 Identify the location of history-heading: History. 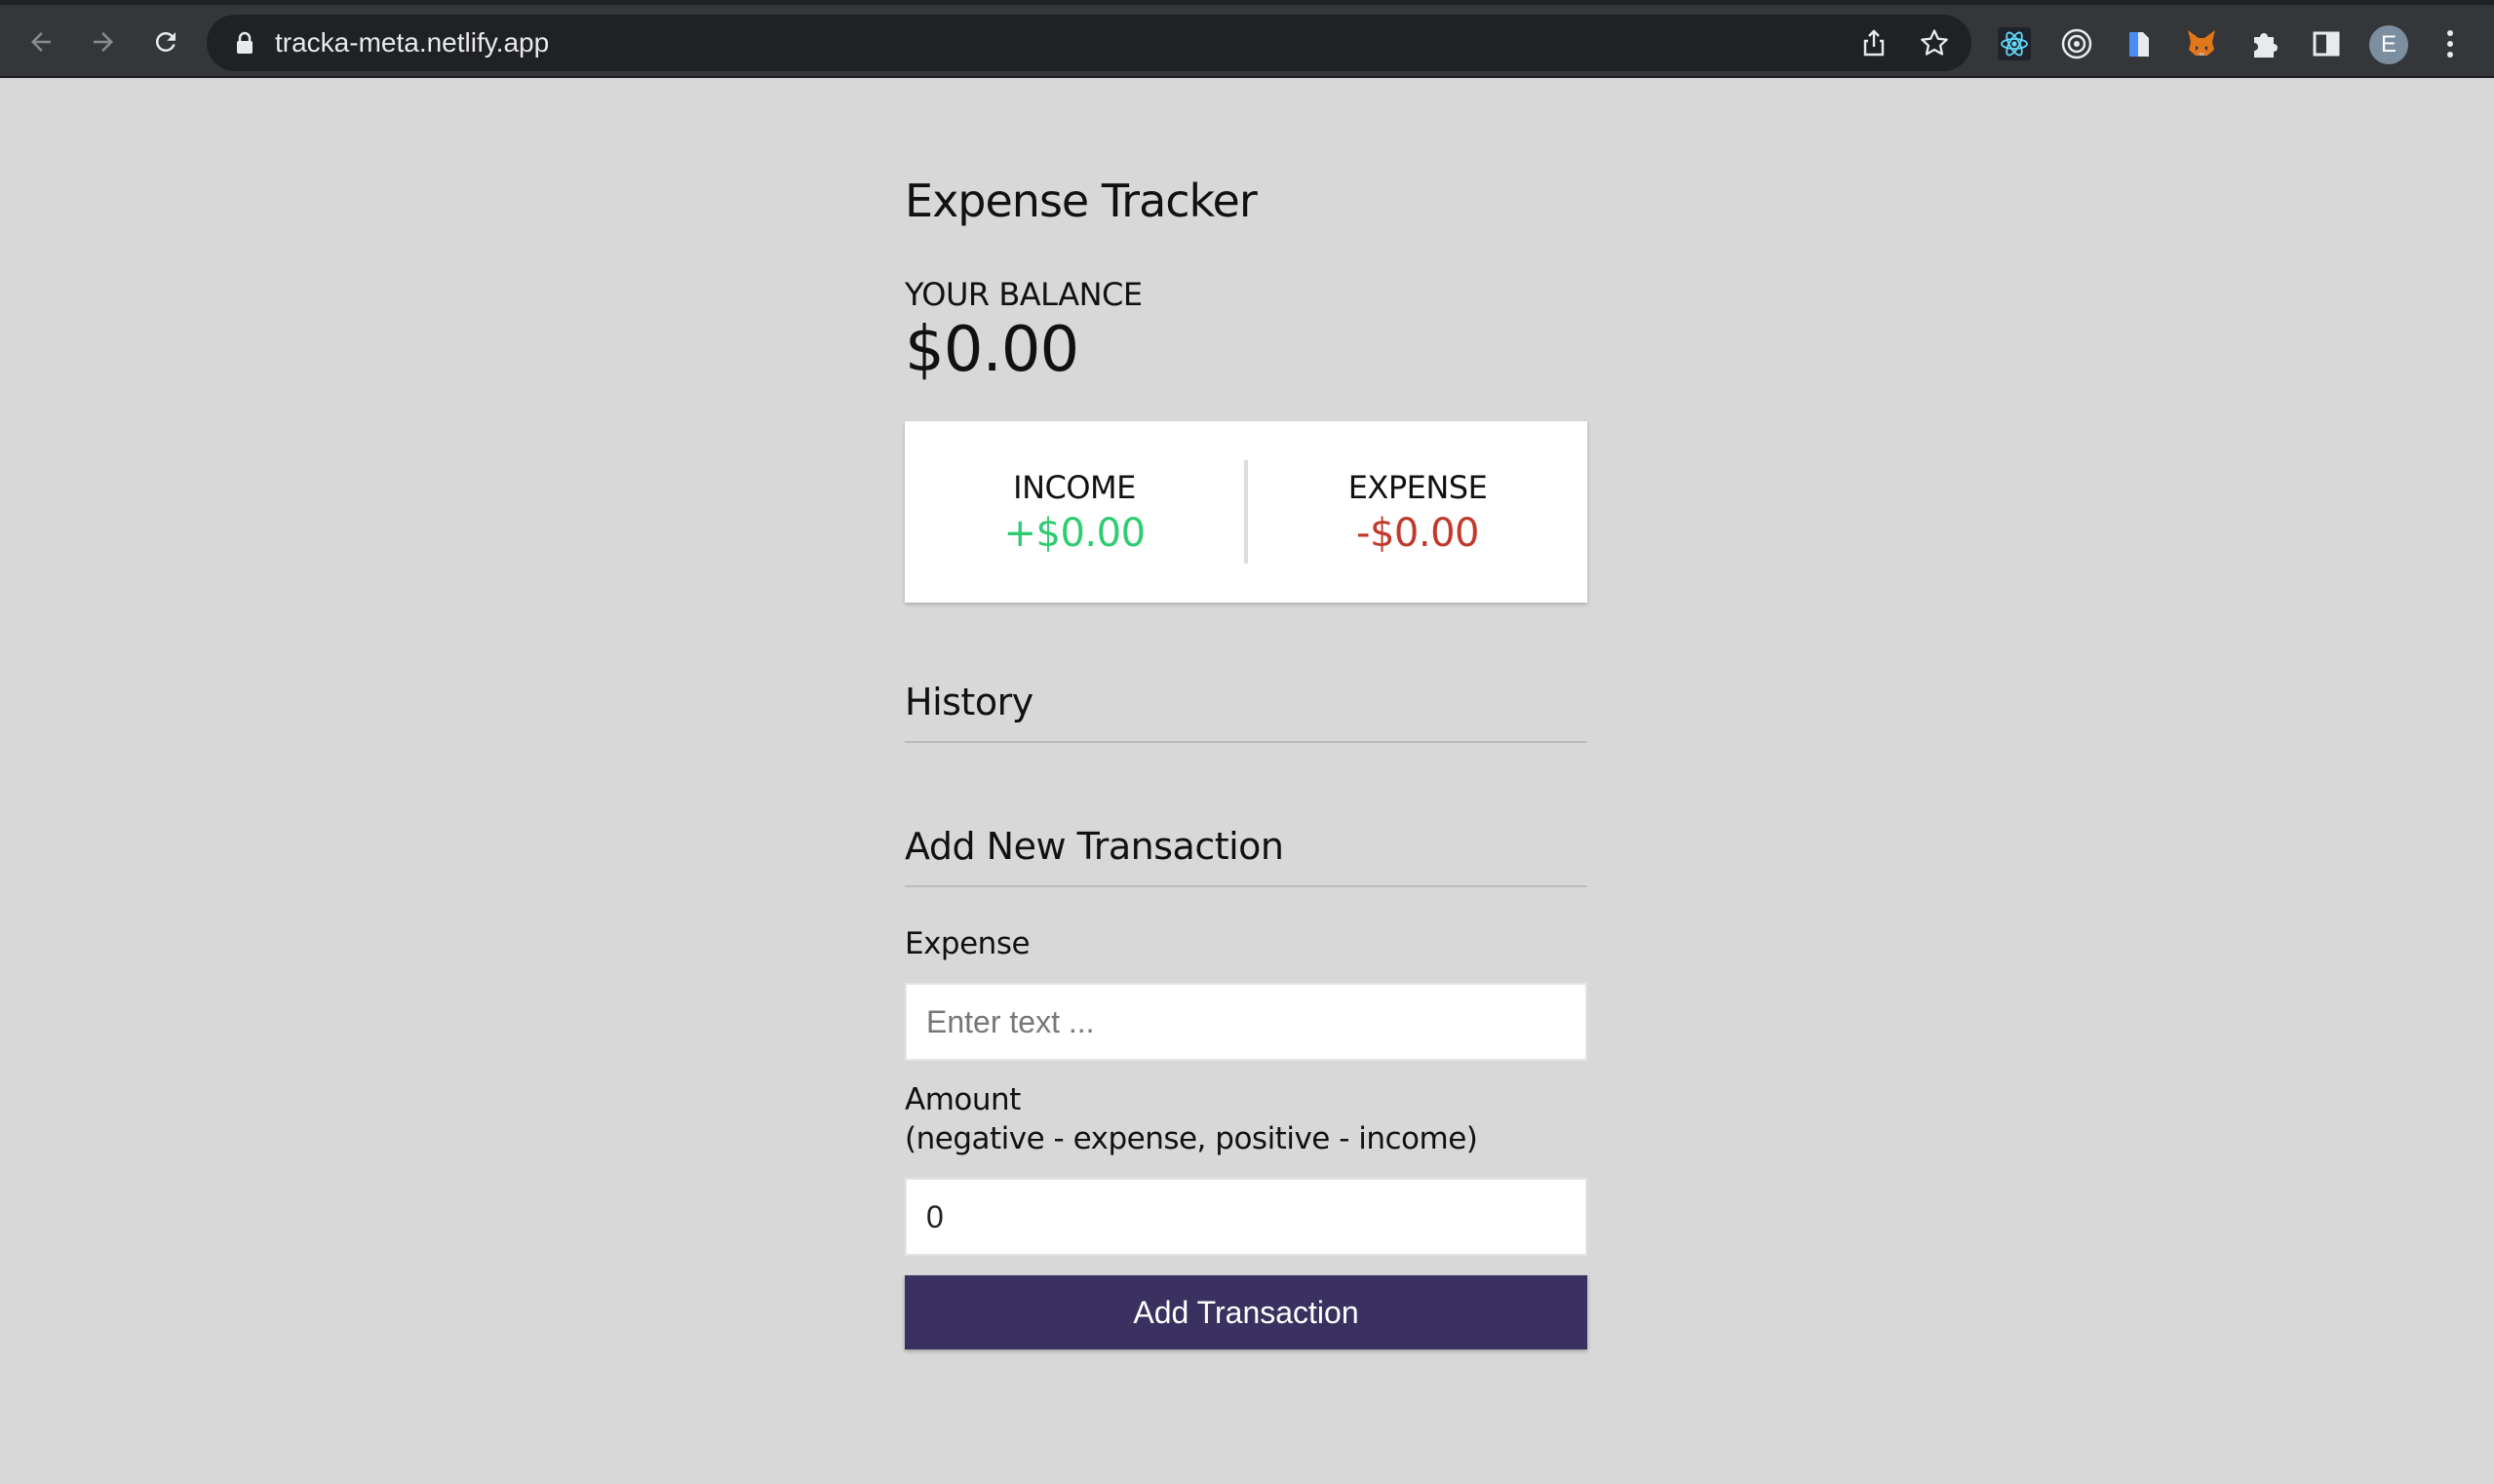
(1246, 709).